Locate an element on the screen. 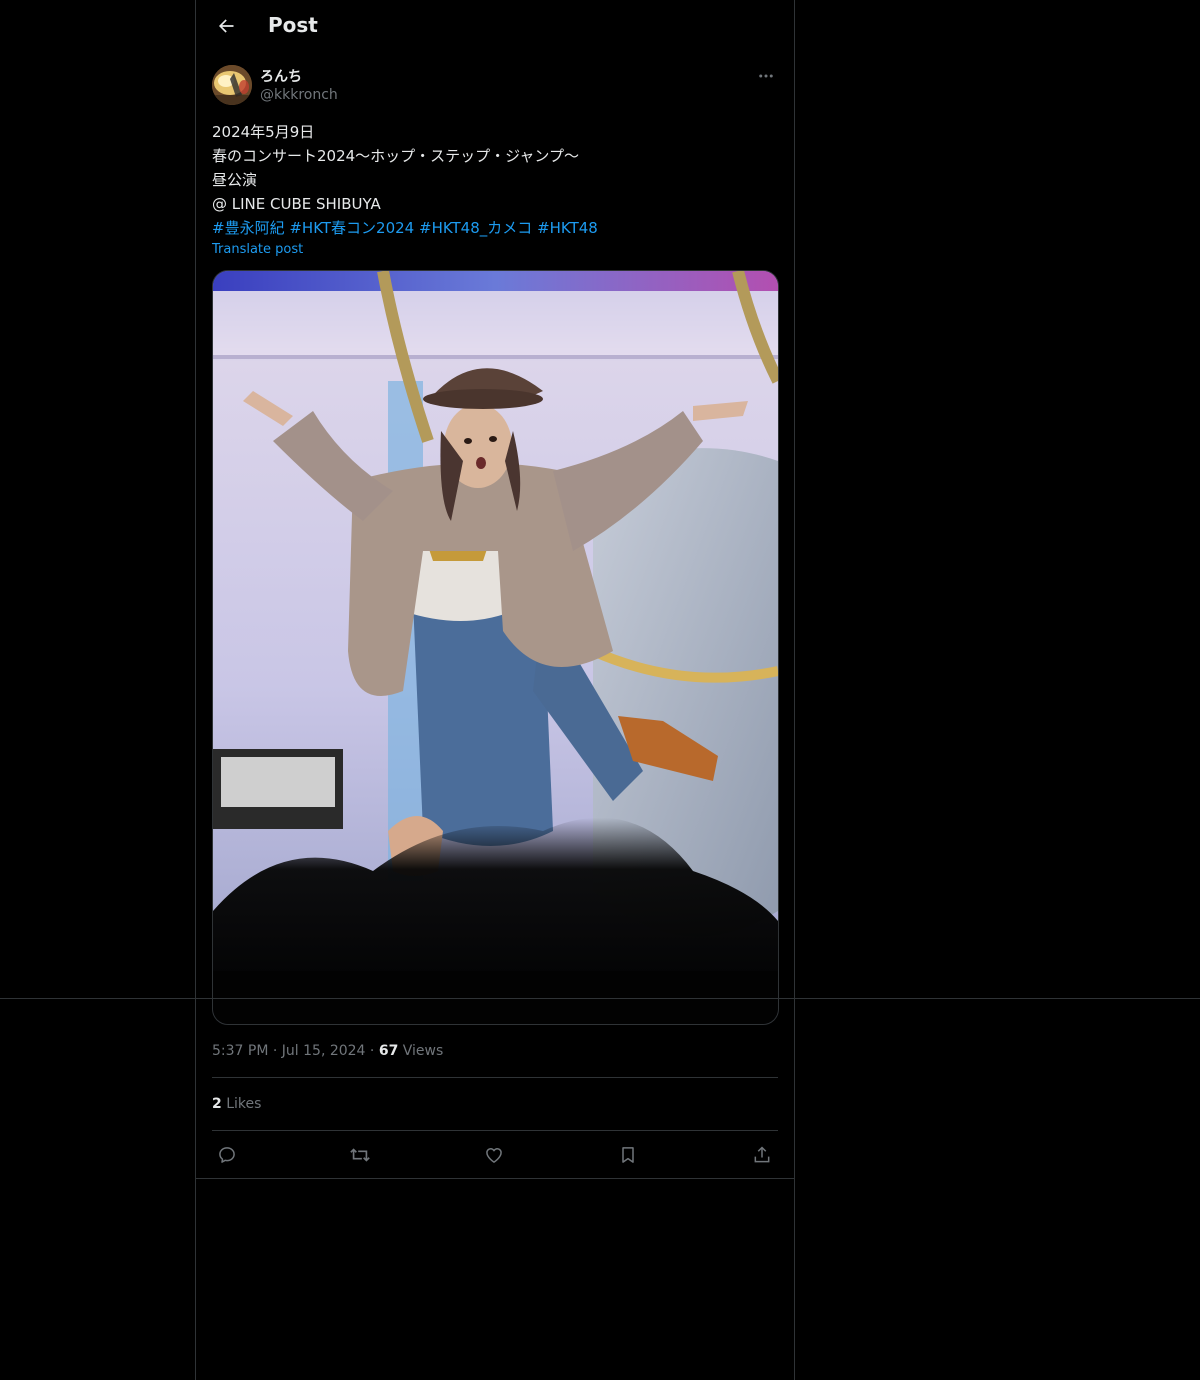 The image size is (1200, 1380). like-icon is located at coordinates (494, 1155).